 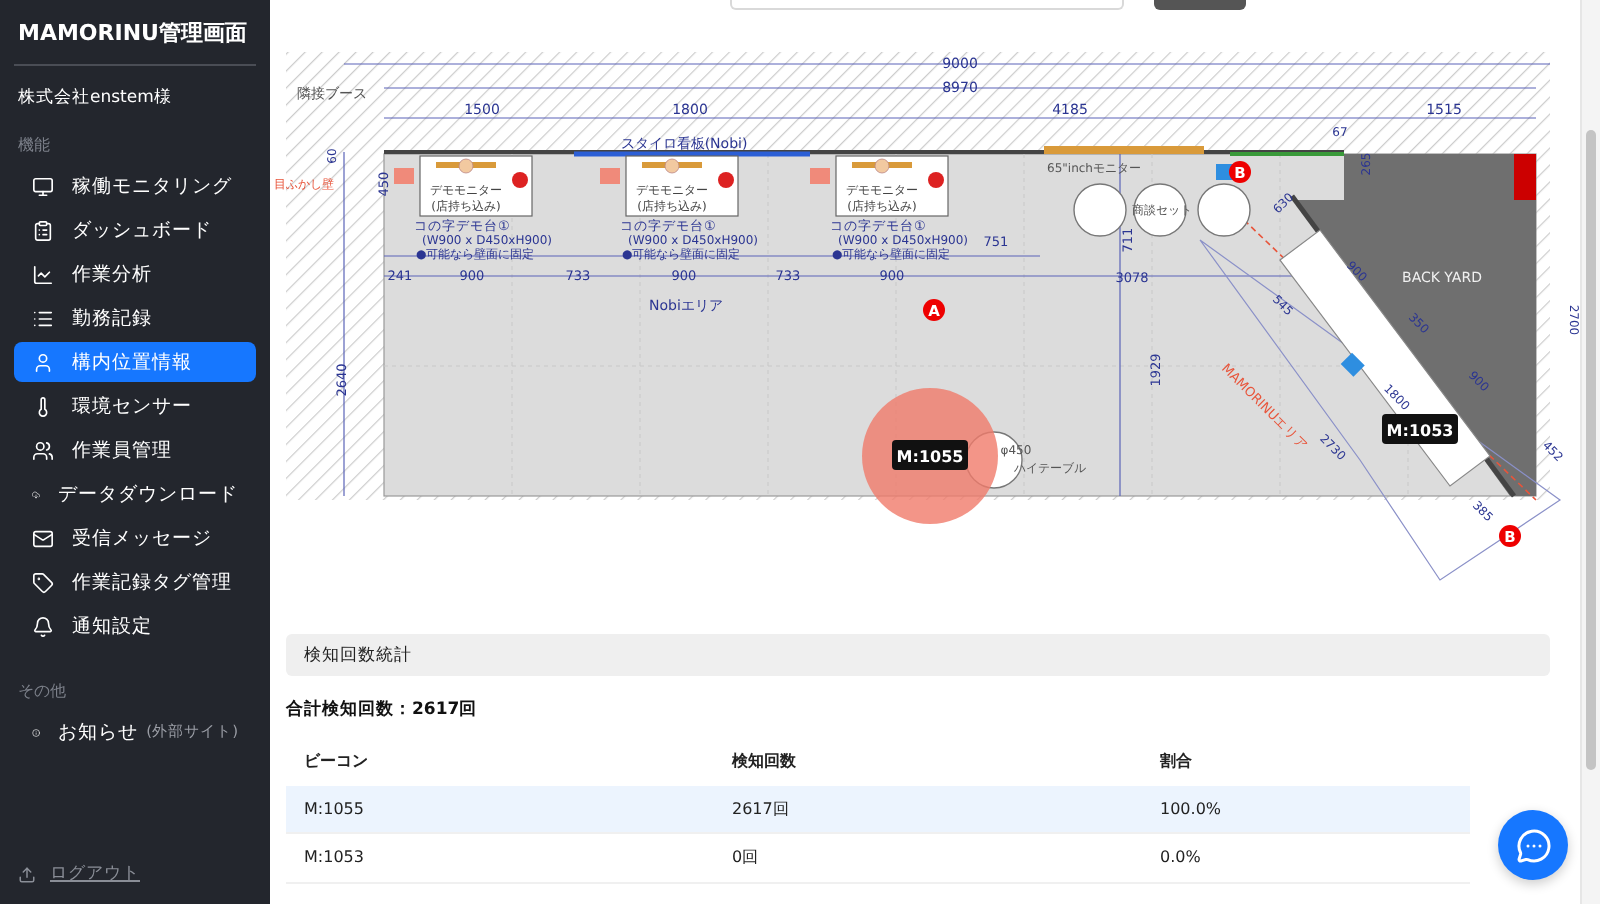 I want to click on table-cell-text: M:1055, so click(x=335, y=808).